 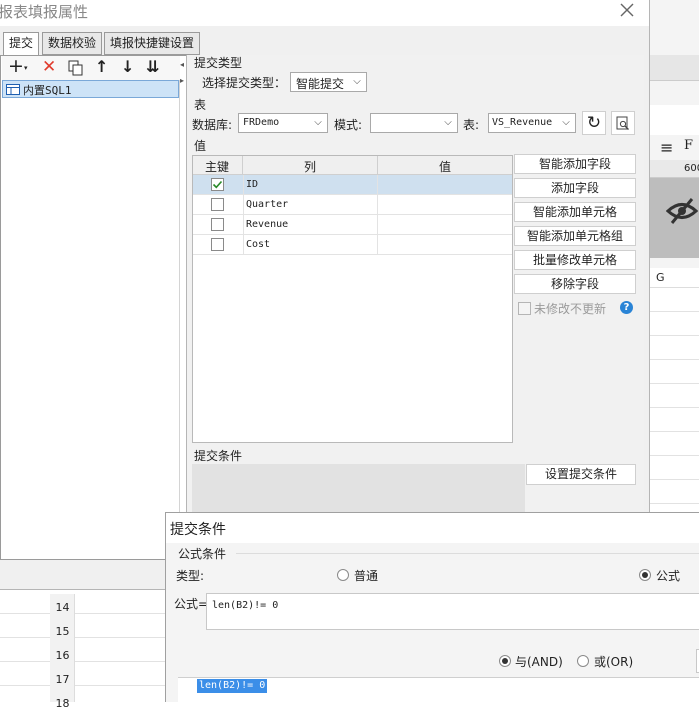 What do you see at coordinates (202, 554) in the screenshot?
I see `formula-condition-heading: 公式条件` at bounding box center [202, 554].